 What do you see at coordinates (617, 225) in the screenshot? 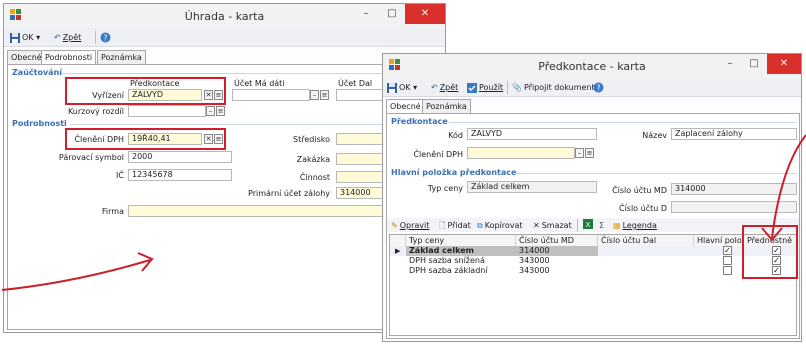
I see `legend-icon: ▦` at bounding box center [617, 225].